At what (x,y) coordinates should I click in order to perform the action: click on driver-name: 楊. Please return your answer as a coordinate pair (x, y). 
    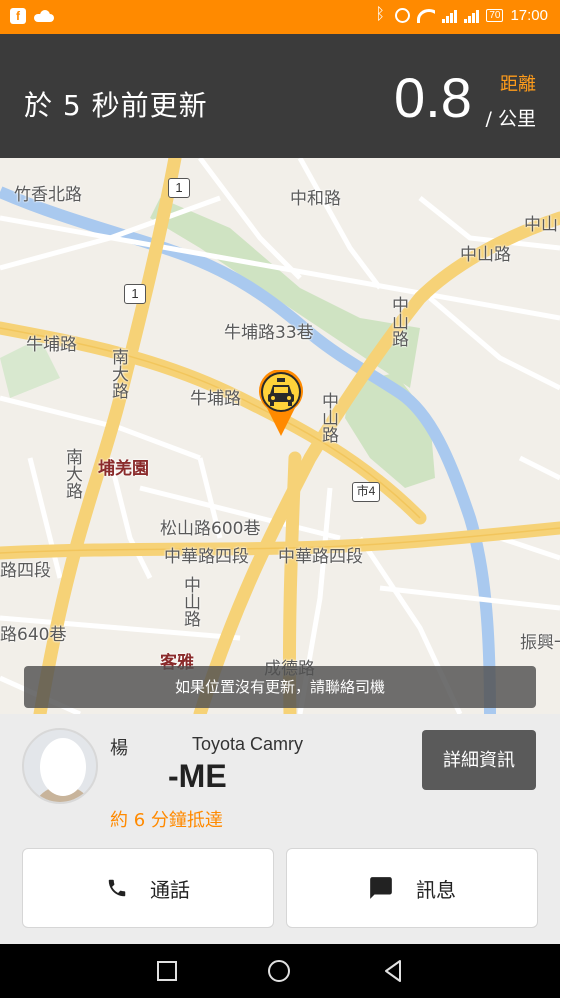
    Looking at the image, I should click on (119, 748).